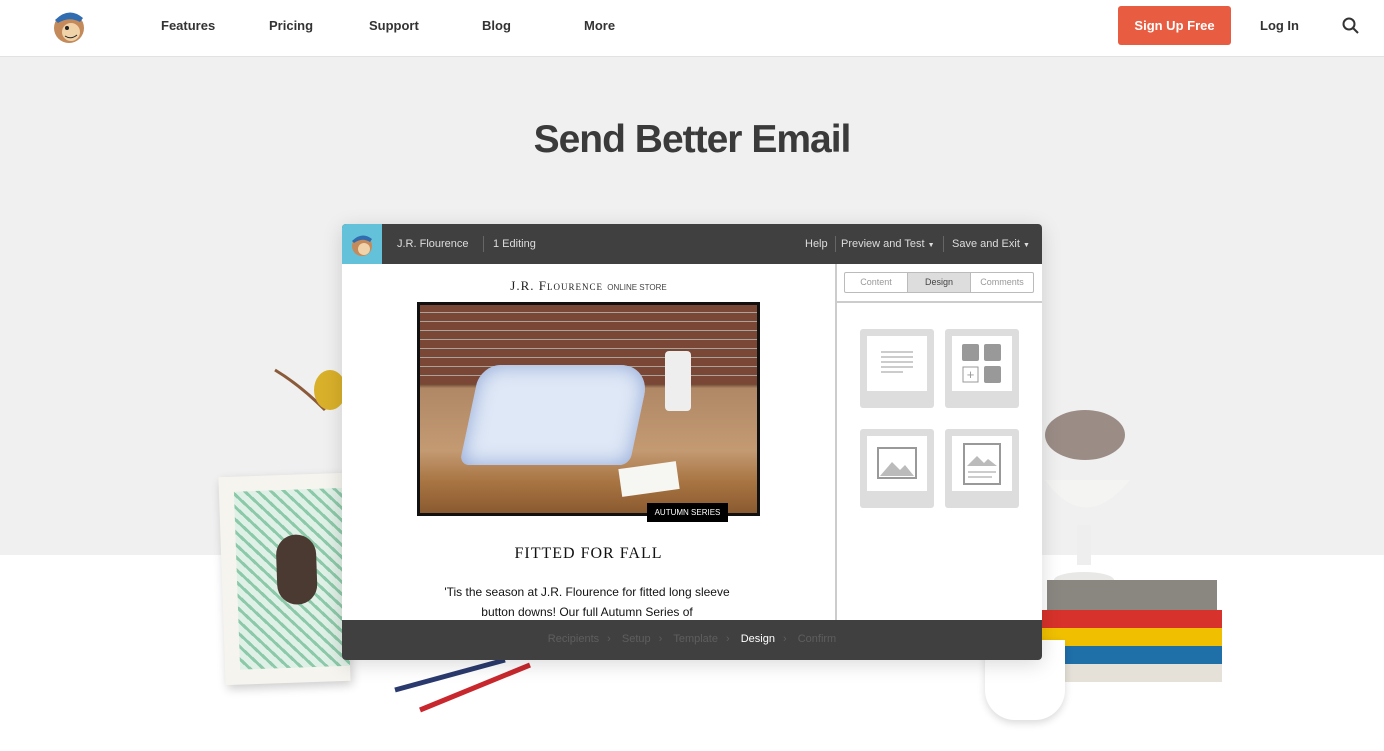  I want to click on search-icon, so click(1351, 26).